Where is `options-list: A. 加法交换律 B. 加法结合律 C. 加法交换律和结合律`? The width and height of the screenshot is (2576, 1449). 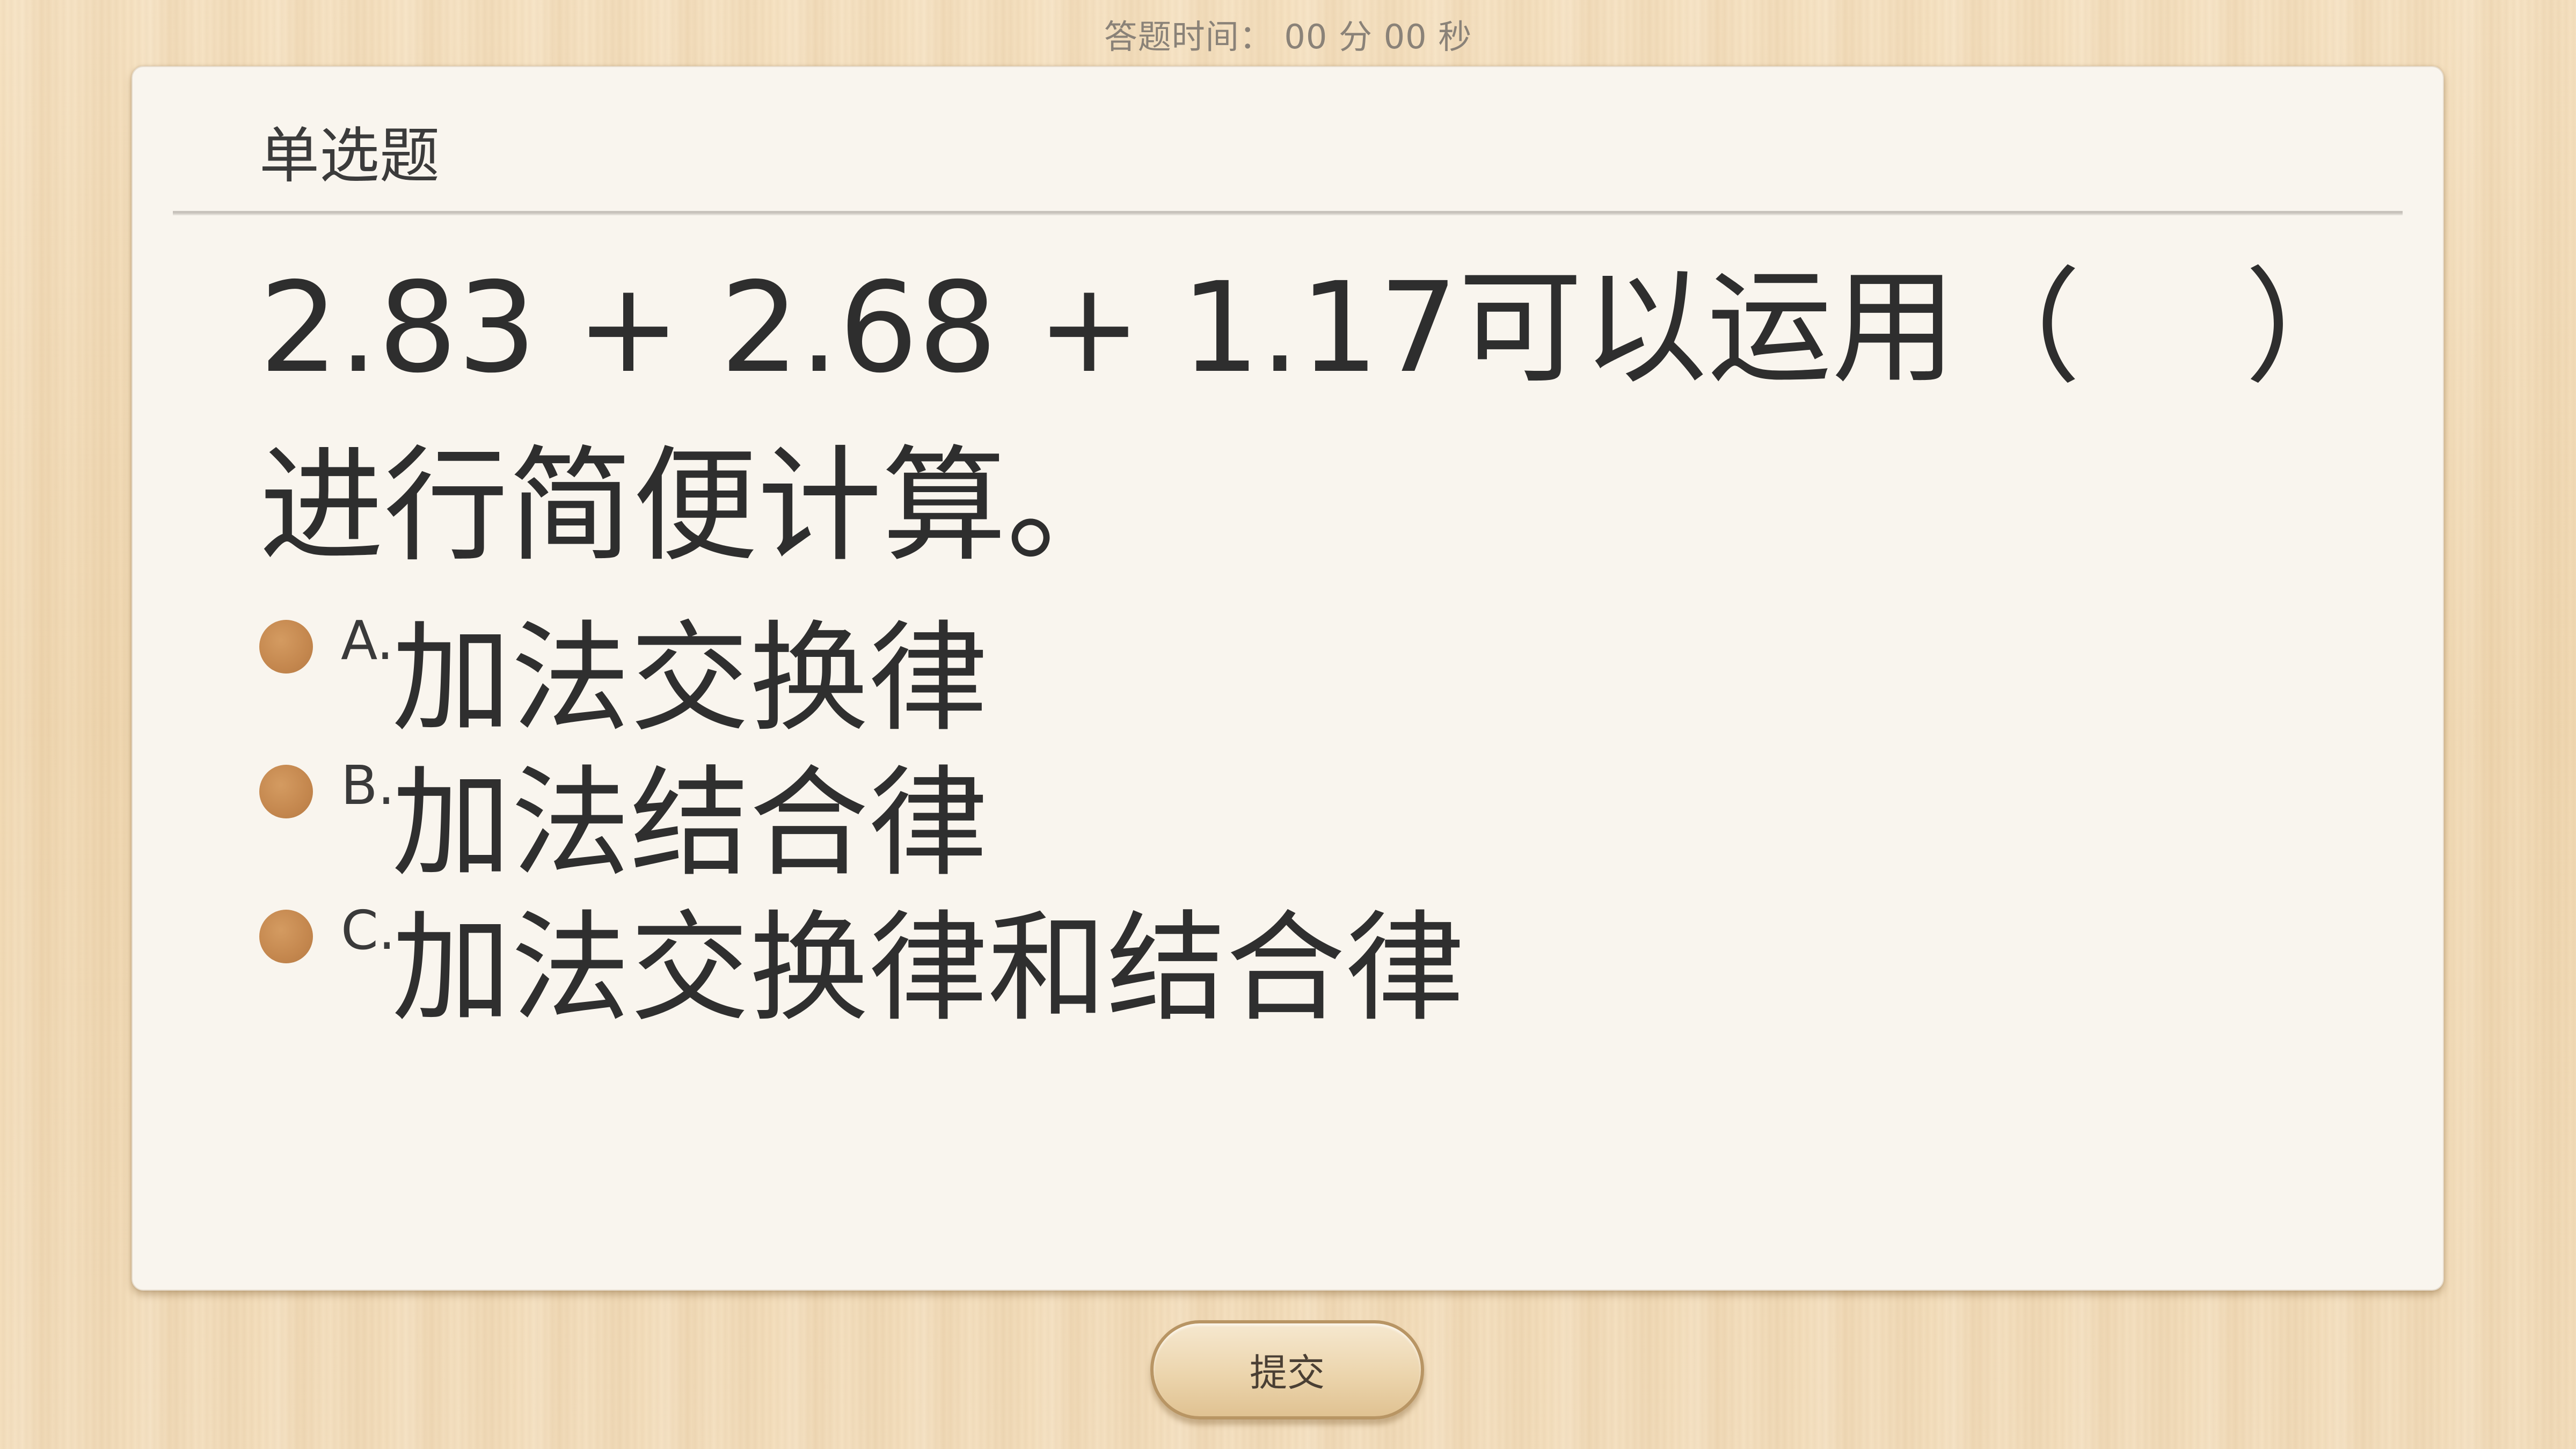 options-list: A. 加法交换律 B. 加法结合律 C. 加法交换律和结合律 is located at coordinates (861, 813).